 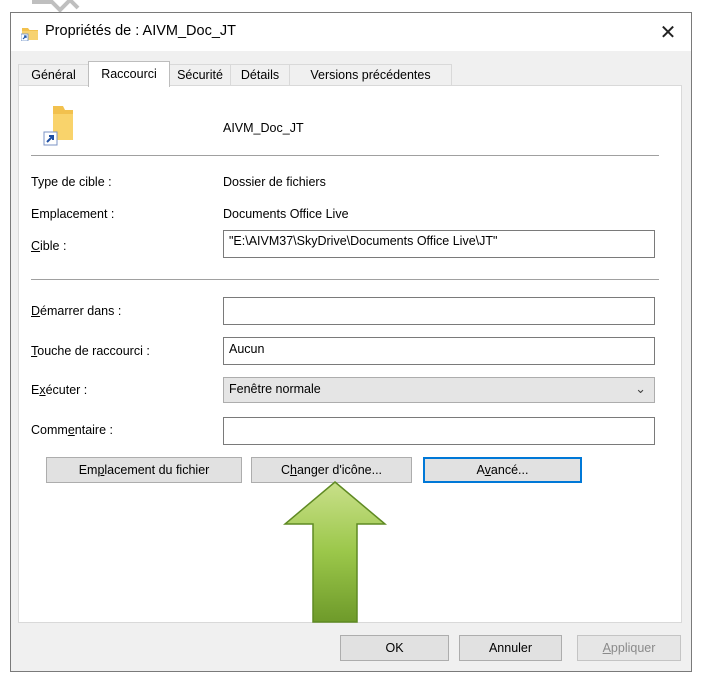 What do you see at coordinates (275, 389) in the screenshot?
I see `run-select-value: Fenêtre normale` at bounding box center [275, 389].